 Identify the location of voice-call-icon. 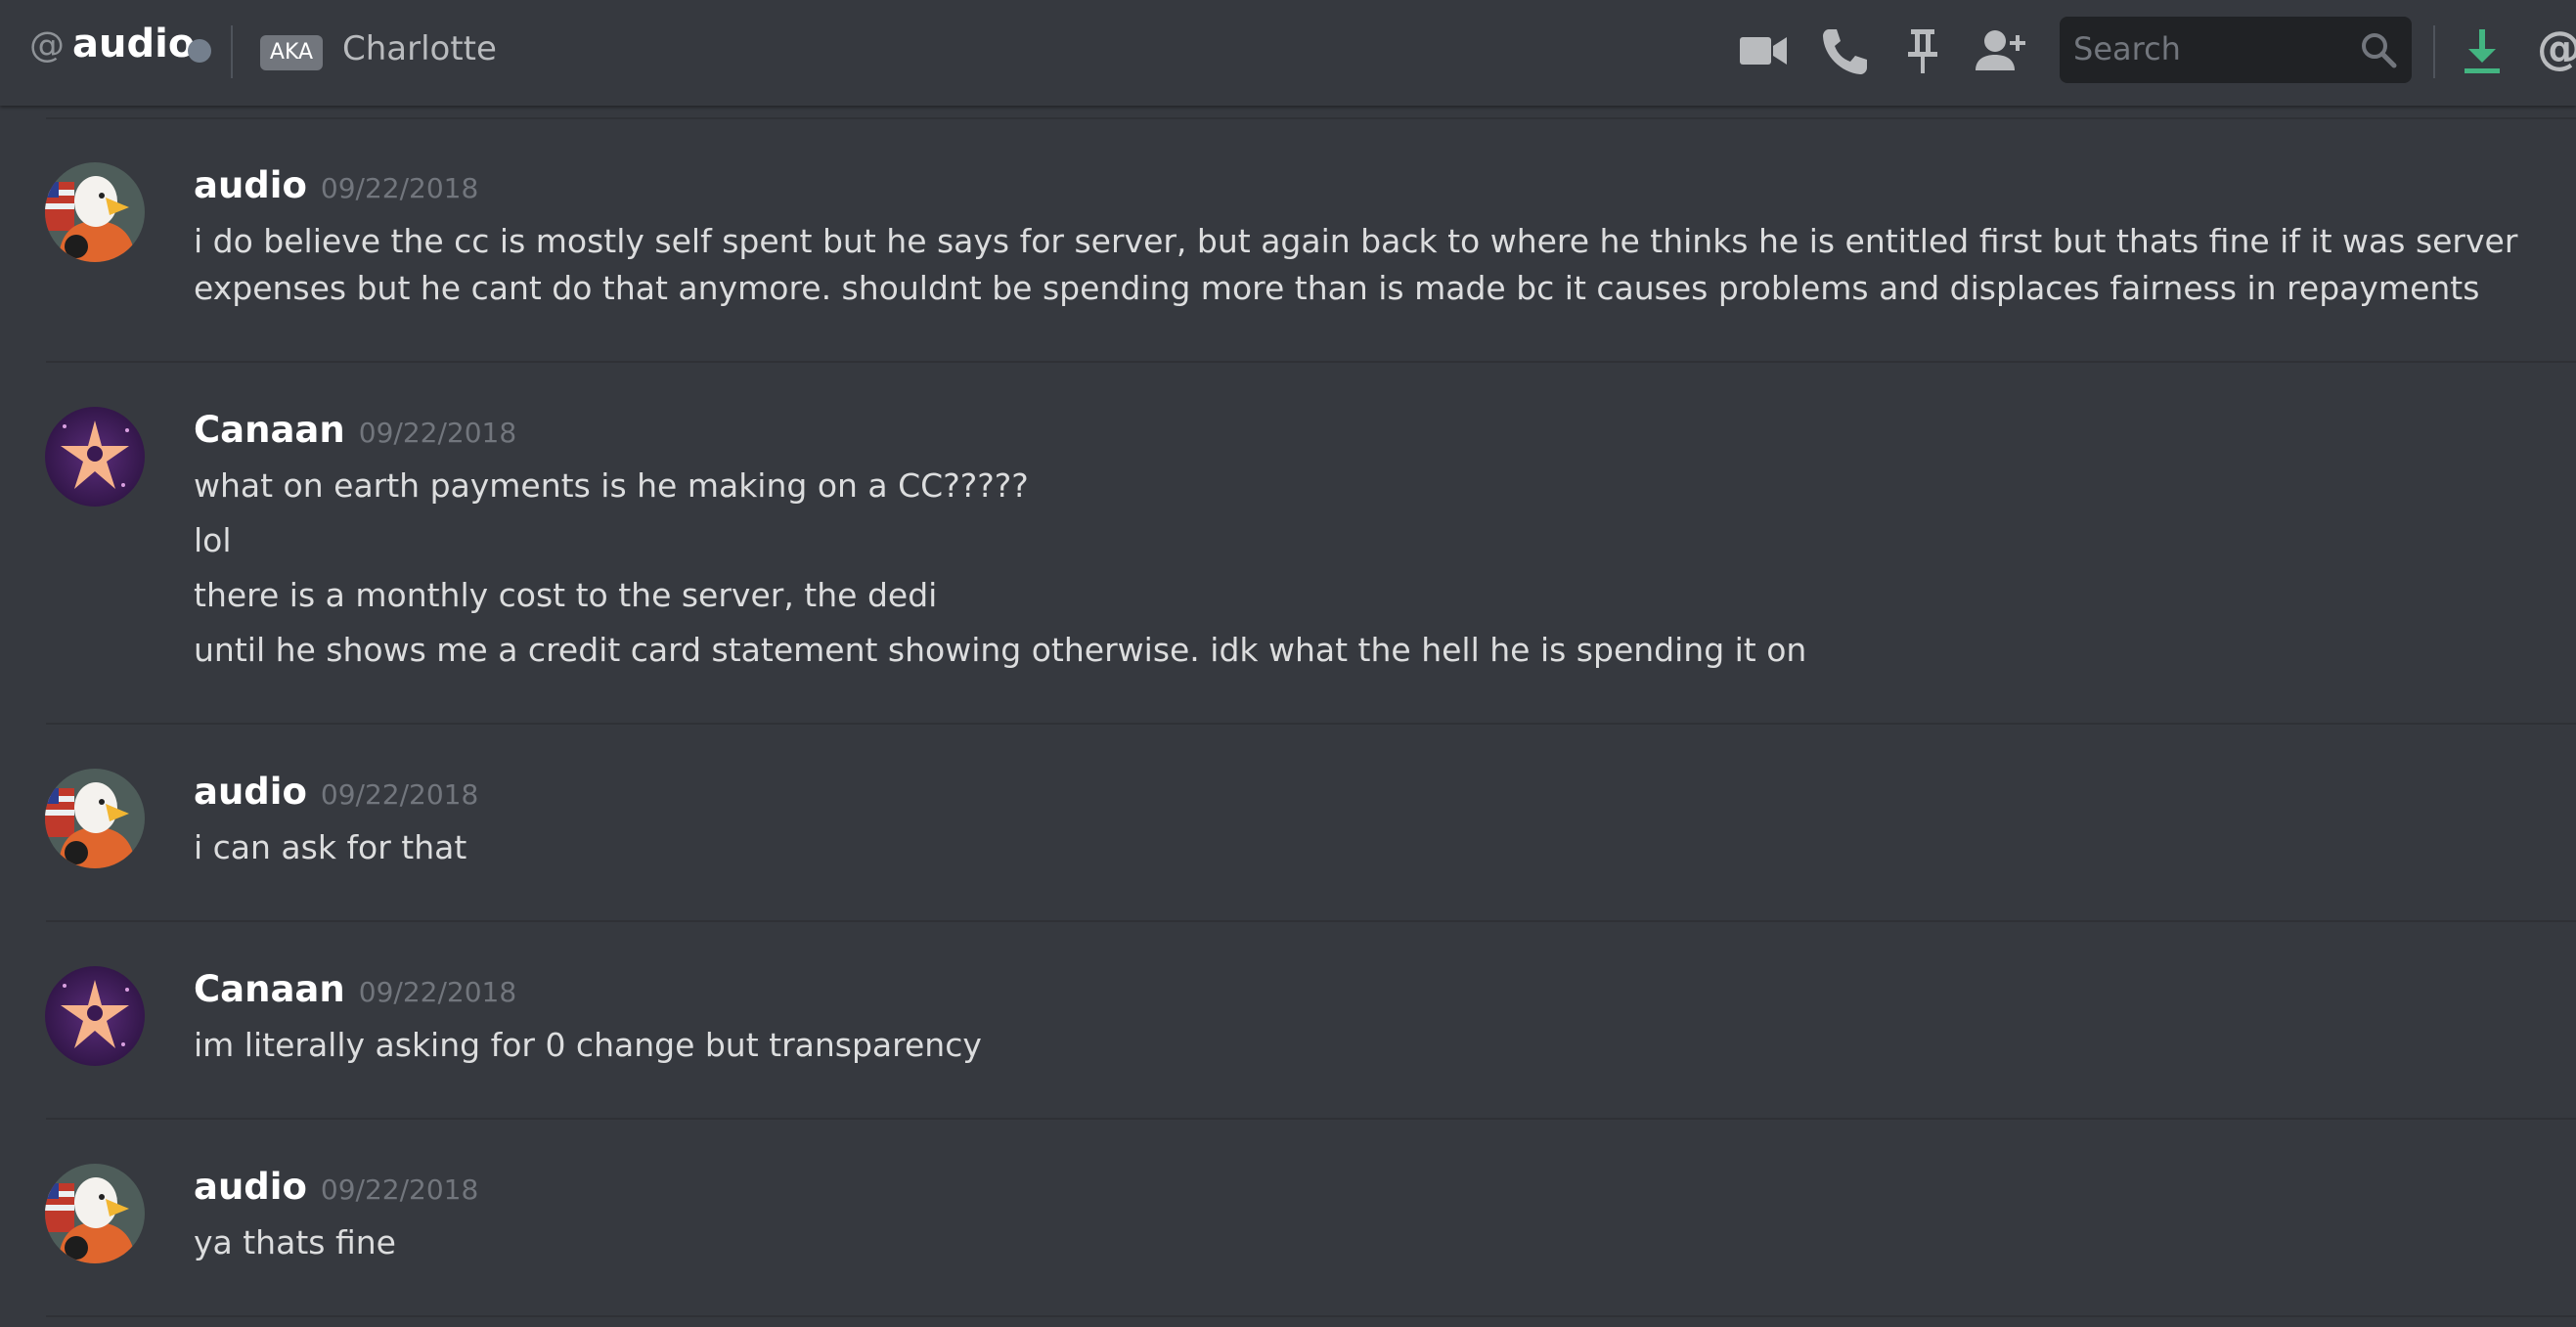
(1845, 51).